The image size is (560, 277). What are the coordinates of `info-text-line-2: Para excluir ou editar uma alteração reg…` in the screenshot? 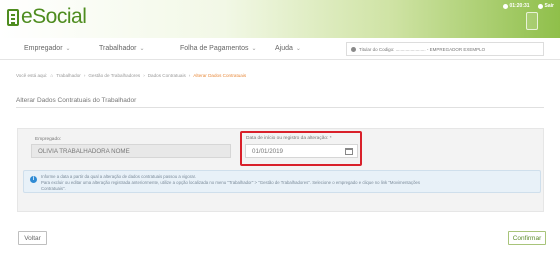 It's located at (231, 182).